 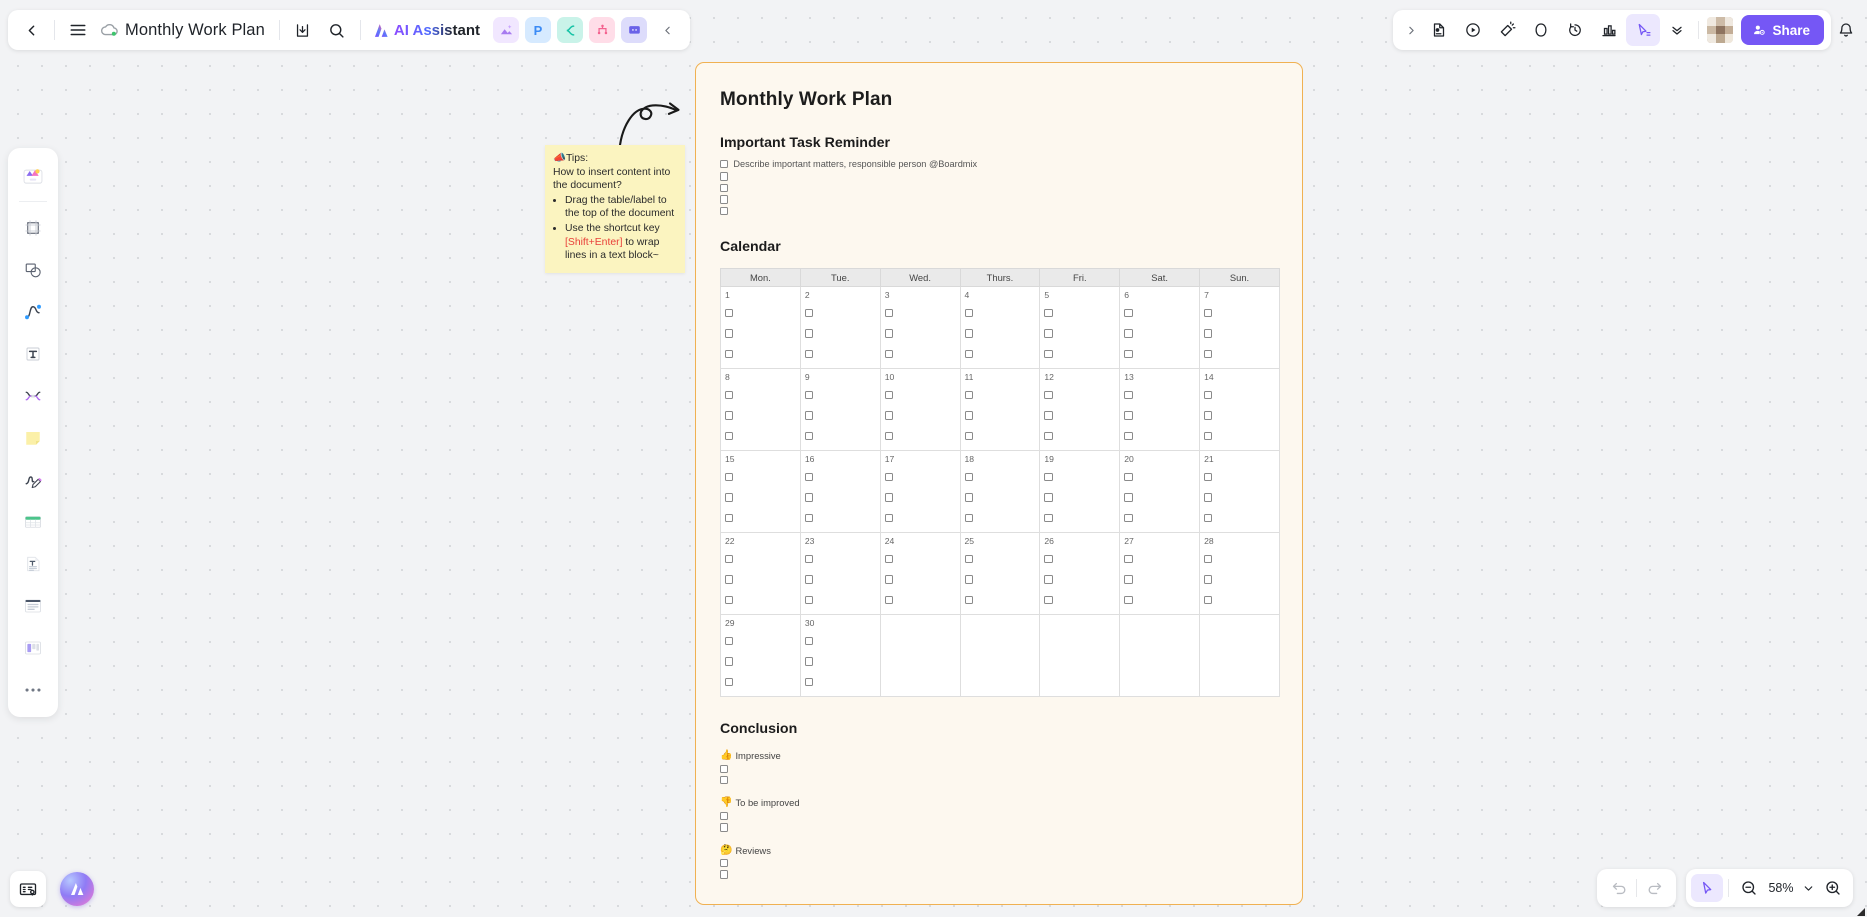 What do you see at coordinates (1080, 574) in the screenshot?
I see `calendar-day-cell: 26` at bounding box center [1080, 574].